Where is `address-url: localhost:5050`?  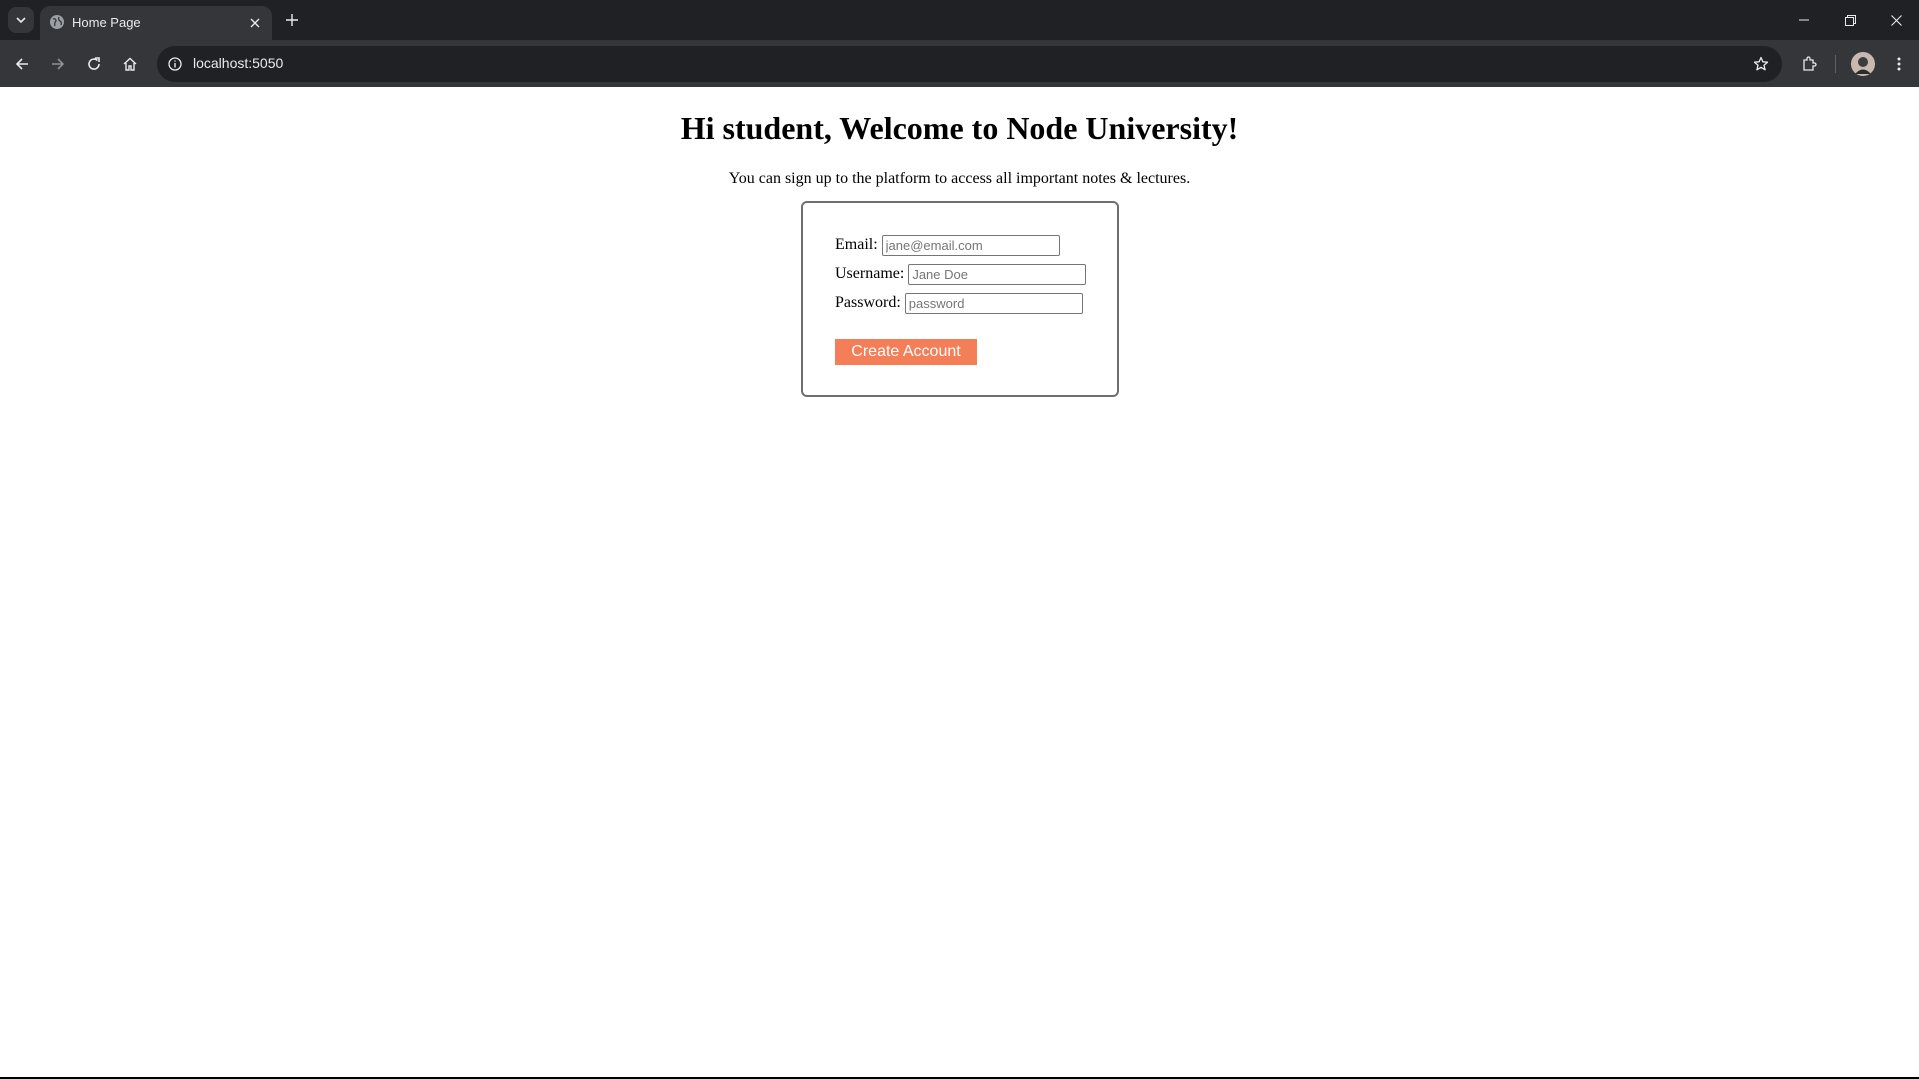
address-url: localhost:5050 is located at coordinates (238, 63).